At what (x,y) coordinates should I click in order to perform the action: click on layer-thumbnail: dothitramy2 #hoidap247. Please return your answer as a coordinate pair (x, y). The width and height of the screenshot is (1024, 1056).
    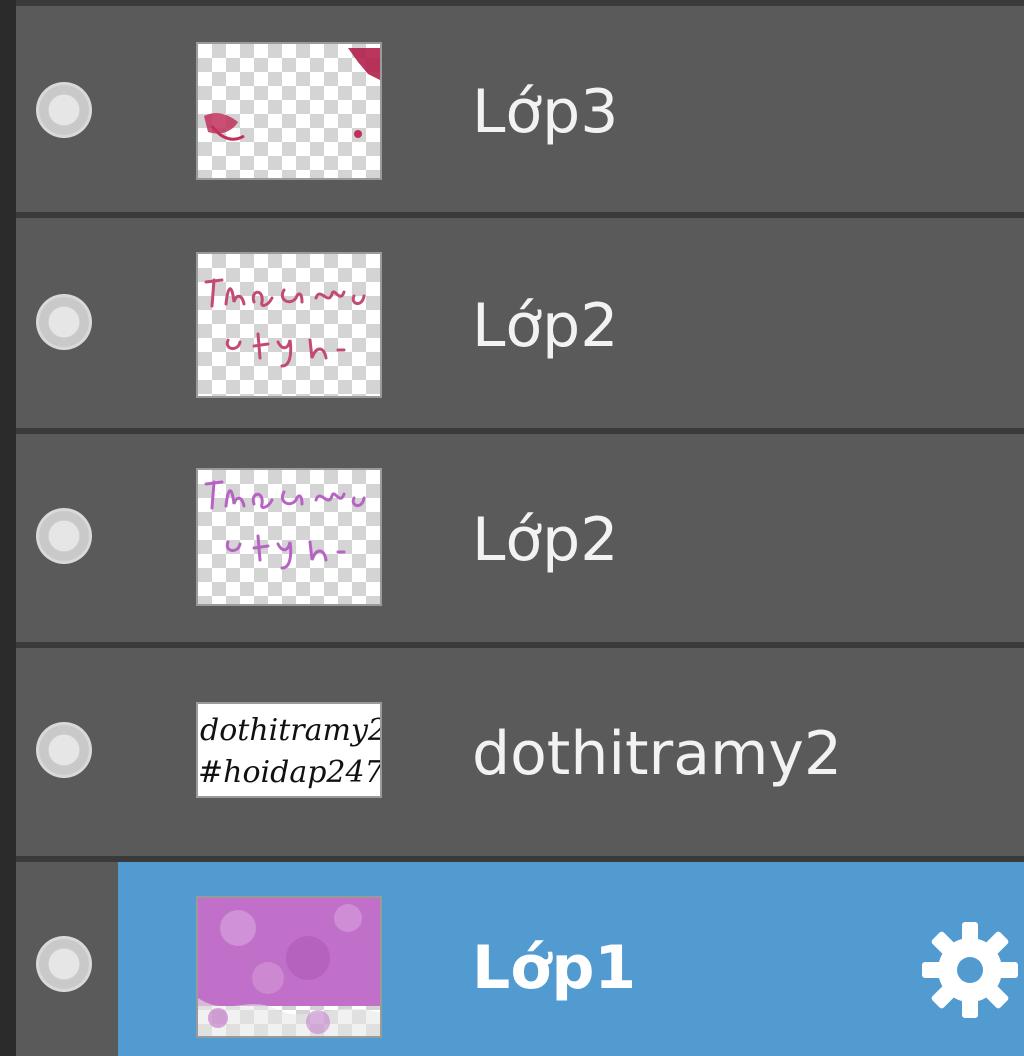
    Looking at the image, I should click on (289, 750).